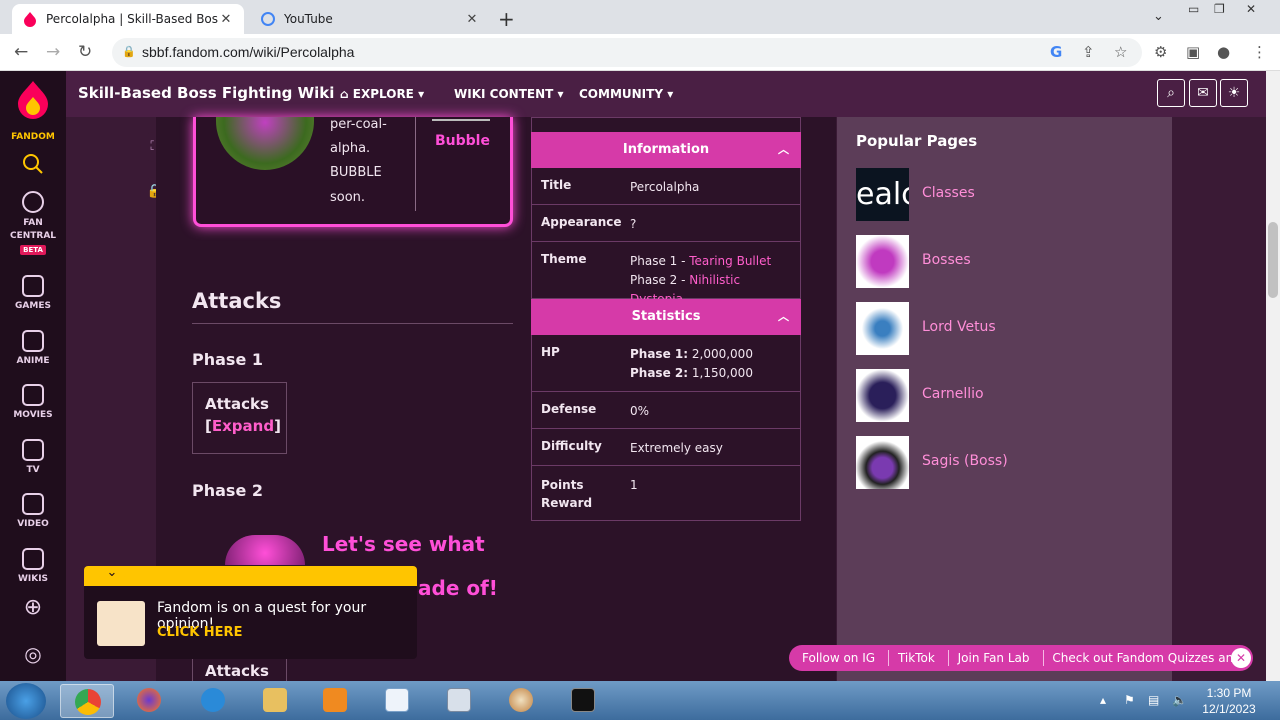 This screenshot has width=1280, height=720. Describe the element at coordinates (1203, 93) in the screenshot. I see `discussions-icon: ✉` at that location.